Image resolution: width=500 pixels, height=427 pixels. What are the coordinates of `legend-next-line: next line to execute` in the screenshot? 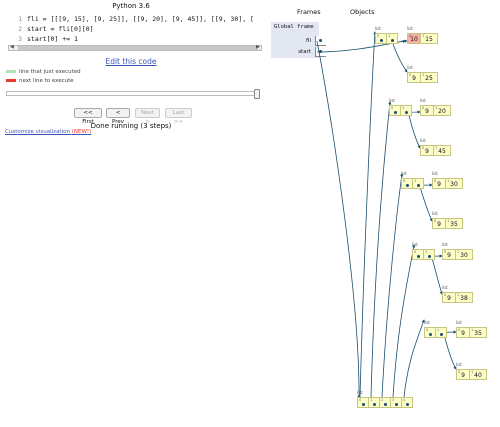 It's located at (40, 81).